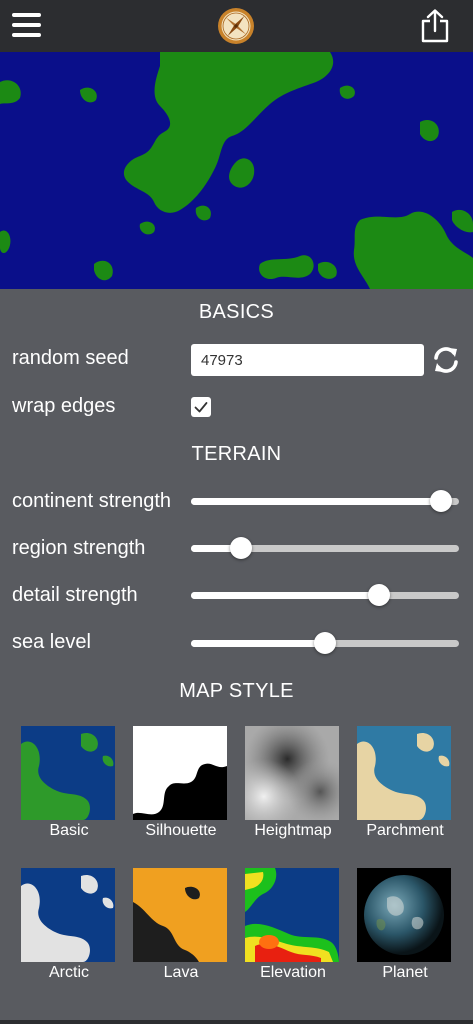 The width and height of the screenshot is (473, 1024). What do you see at coordinates (68, 915) in the screenshot?
I see `arctic-style-thumbnail` at bounding box center [68, 915].